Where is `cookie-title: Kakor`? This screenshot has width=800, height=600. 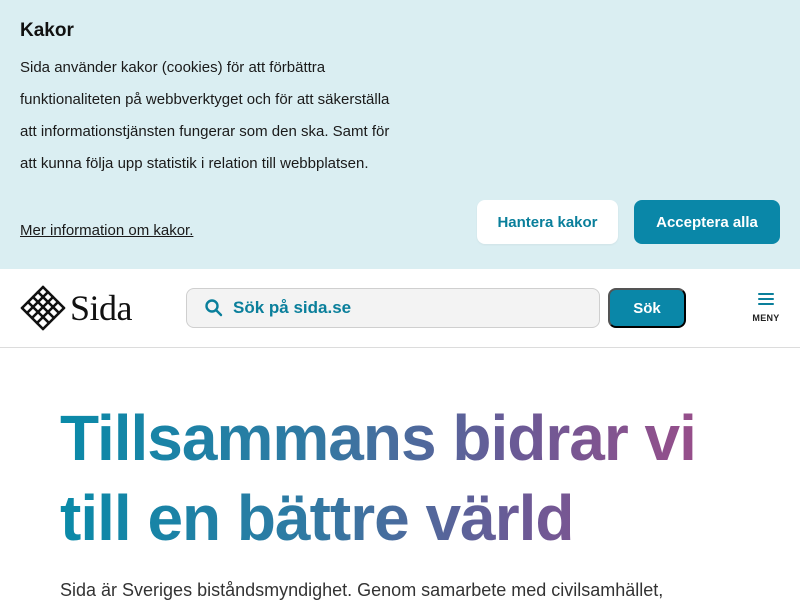 cookie-title: Kakor is located at coordinates (47, 30).